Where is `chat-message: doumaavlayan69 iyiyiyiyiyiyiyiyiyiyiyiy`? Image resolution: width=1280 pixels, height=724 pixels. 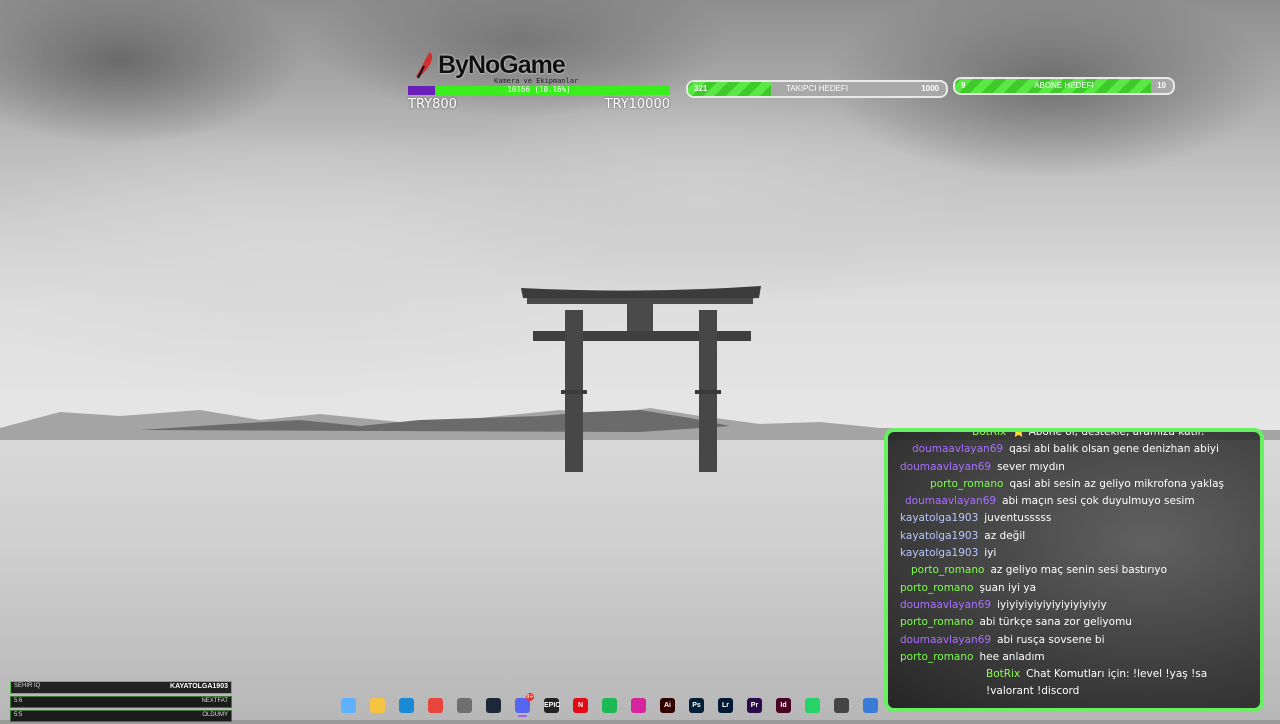 chat-message: doumaavlayan69 iyiyiyiyiyiyiyiyiyiyiyiy is located at coordinates (1074, 605).